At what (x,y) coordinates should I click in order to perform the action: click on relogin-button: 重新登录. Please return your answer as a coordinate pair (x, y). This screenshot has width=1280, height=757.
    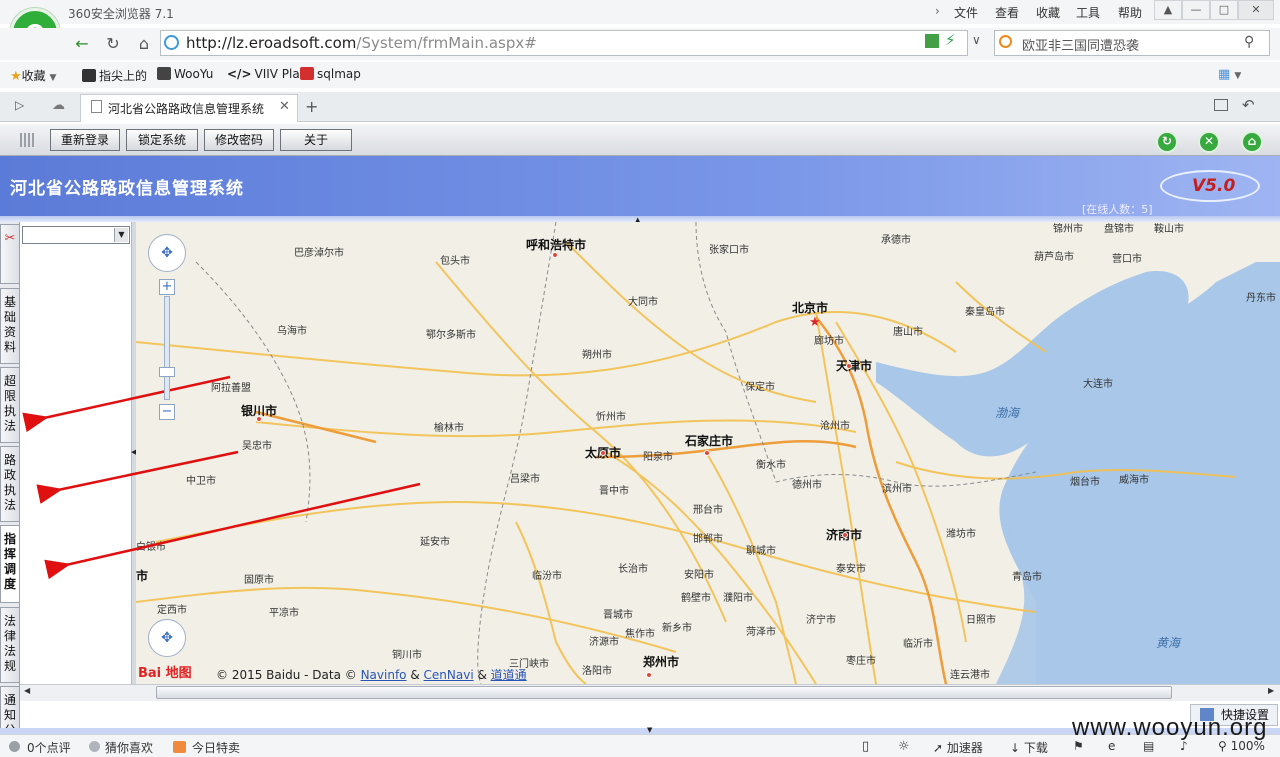
    Looking at the image, I should click on (85, 140).